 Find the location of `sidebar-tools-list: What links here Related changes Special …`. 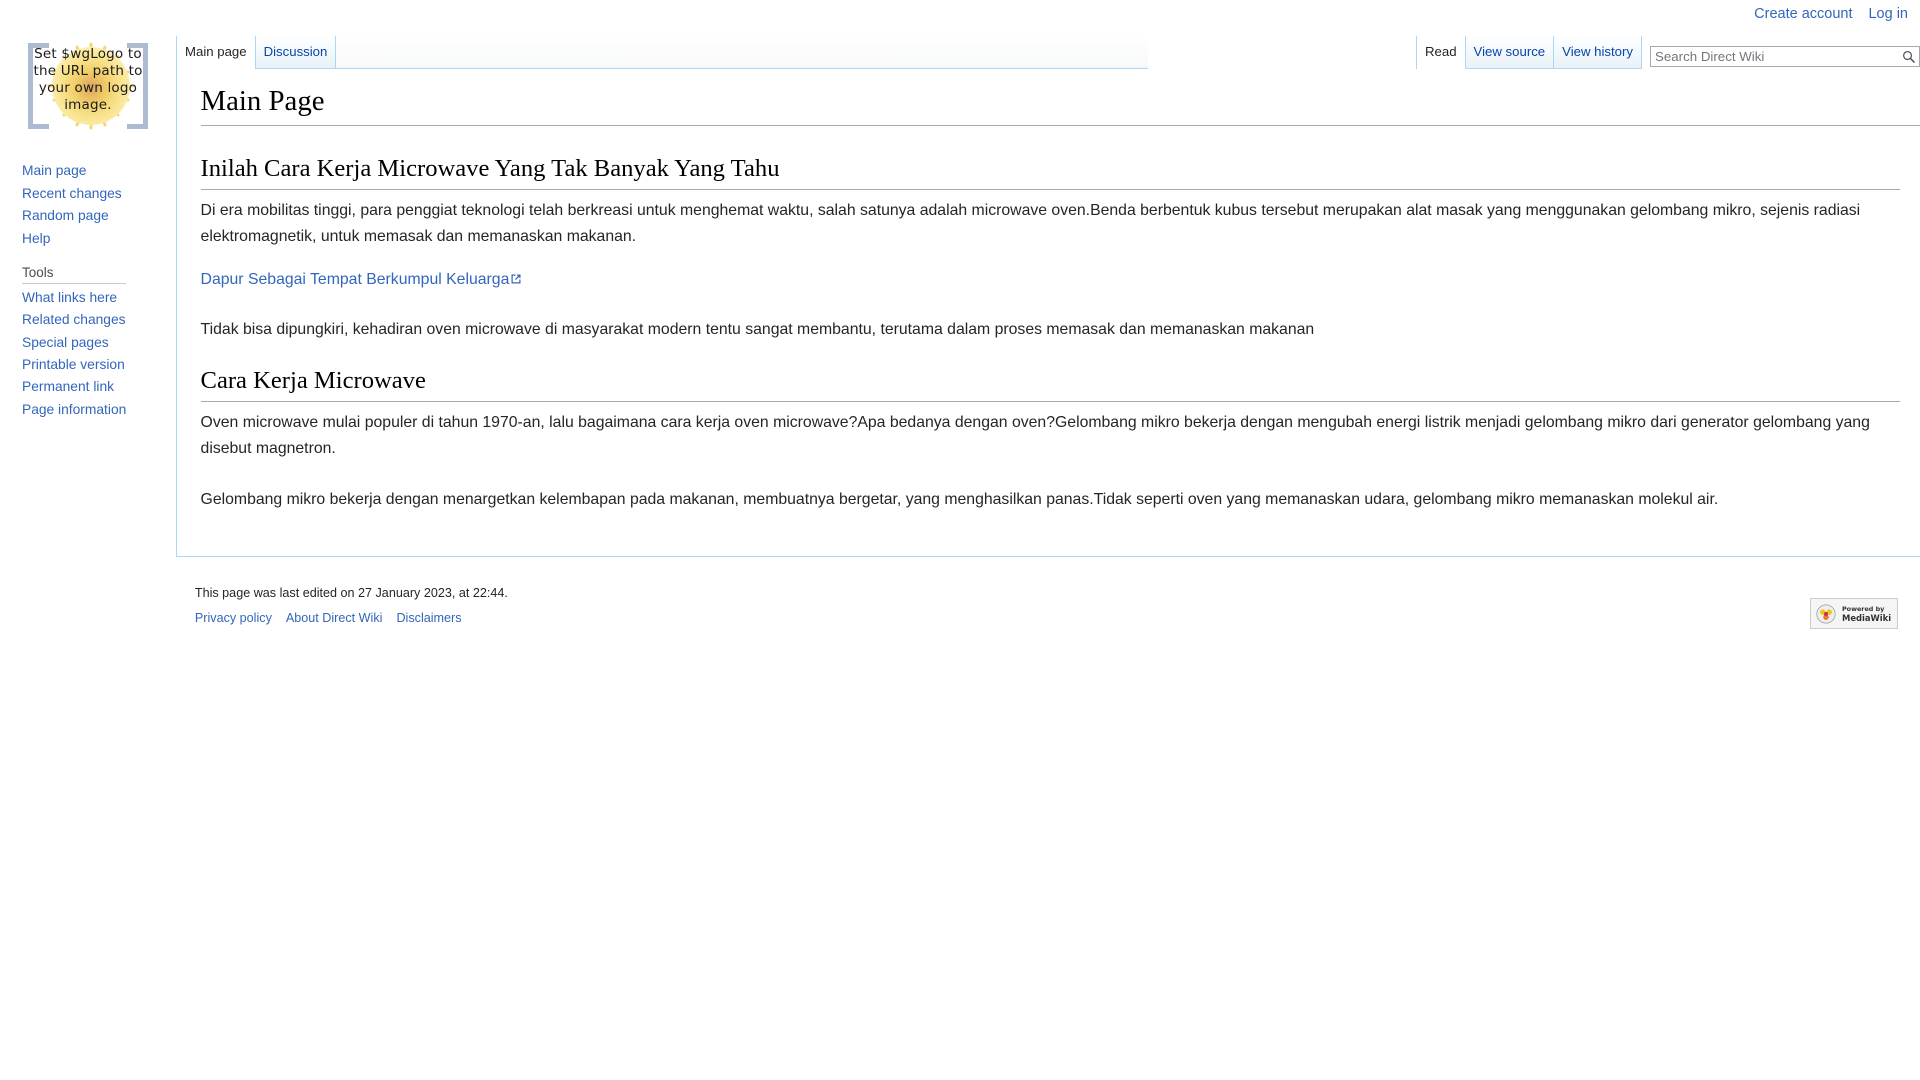

sidebar-tools-list: What links here Related changes Special … is located at coordinates (99, 353).